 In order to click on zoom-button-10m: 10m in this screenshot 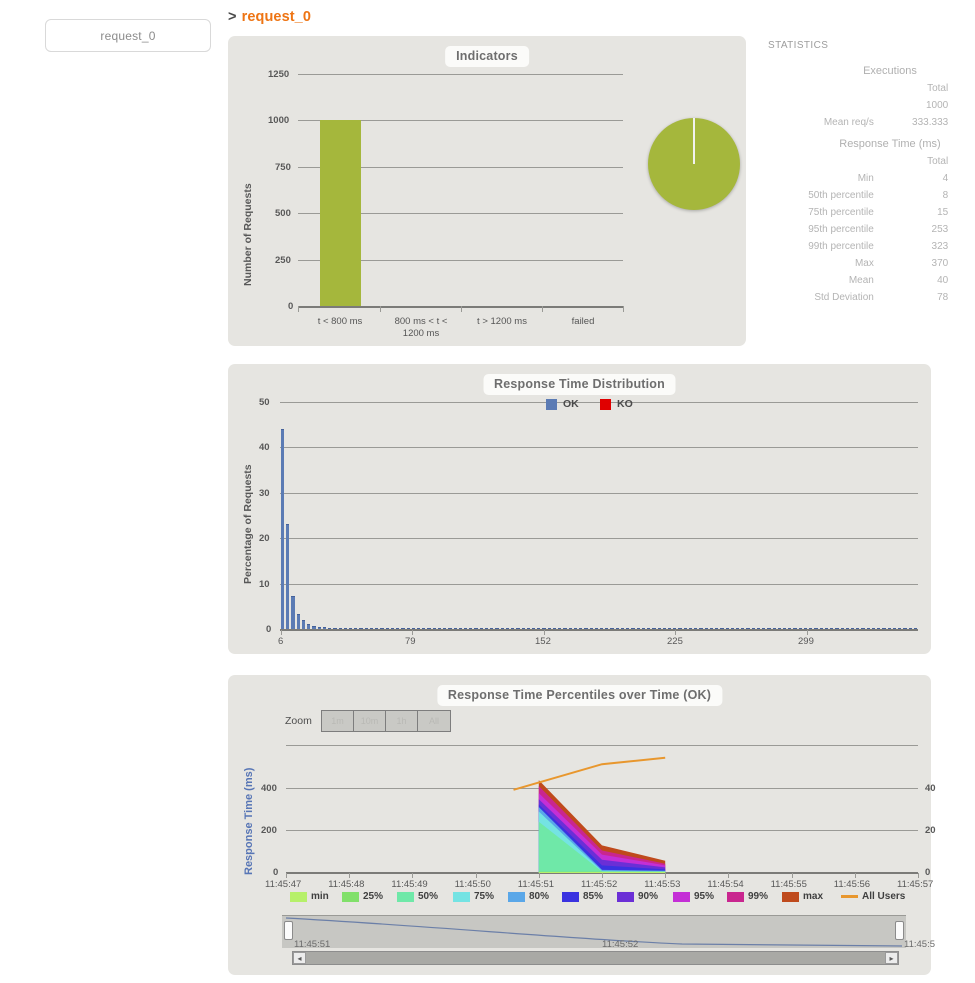, I will do `click(370, 721)`.